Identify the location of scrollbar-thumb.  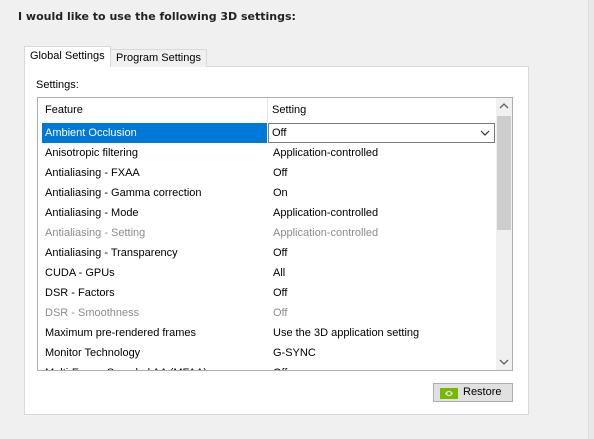
(504, 173).